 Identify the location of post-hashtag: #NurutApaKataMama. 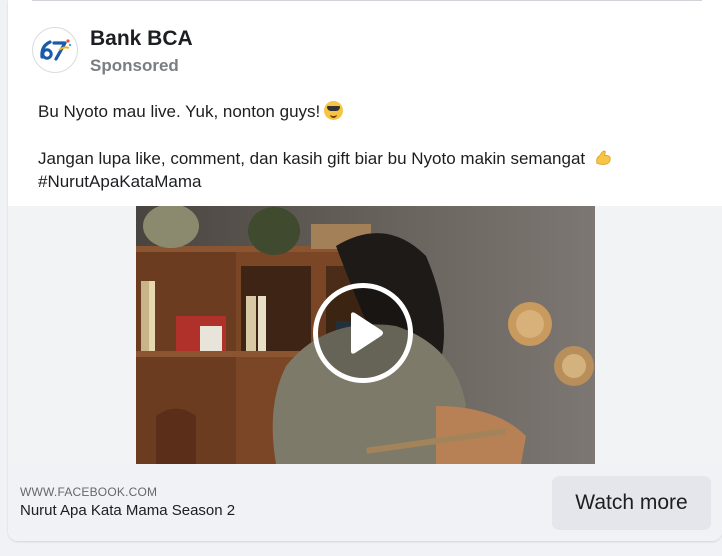
(363, 181).